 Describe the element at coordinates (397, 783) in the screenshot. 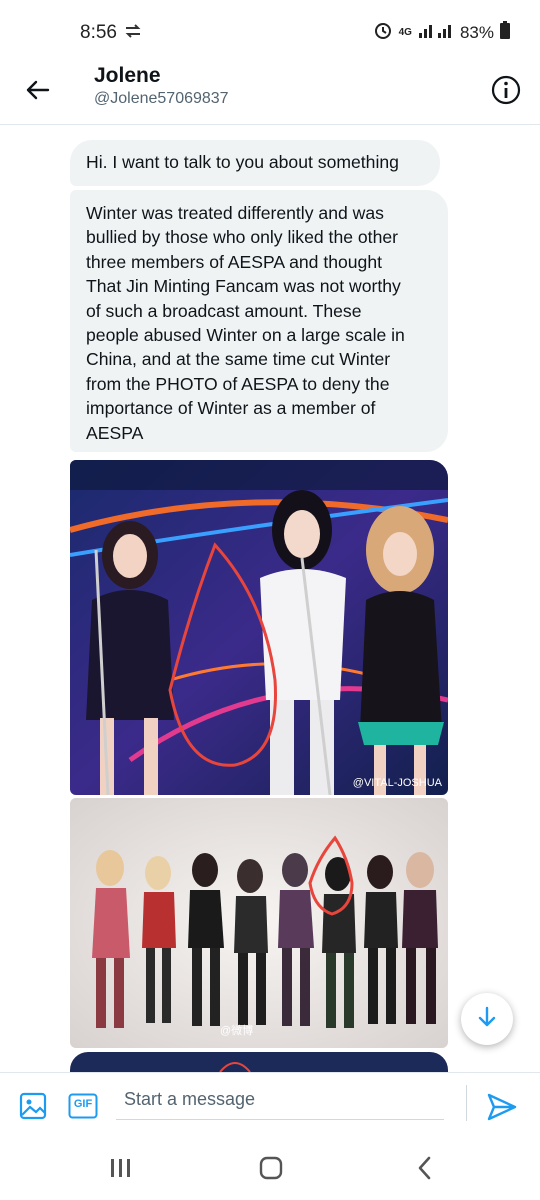

I see `photo-watermark: @VITAL-JOSHUA` at that location.